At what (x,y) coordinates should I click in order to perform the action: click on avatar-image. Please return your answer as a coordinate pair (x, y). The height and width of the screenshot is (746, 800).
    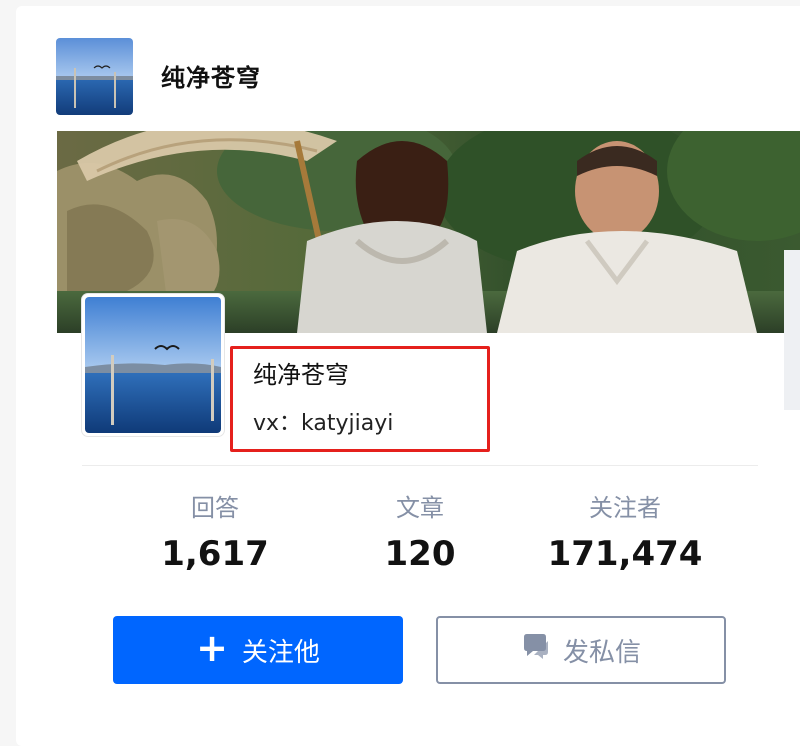
    Looking at the image, I should click on (153, 365).